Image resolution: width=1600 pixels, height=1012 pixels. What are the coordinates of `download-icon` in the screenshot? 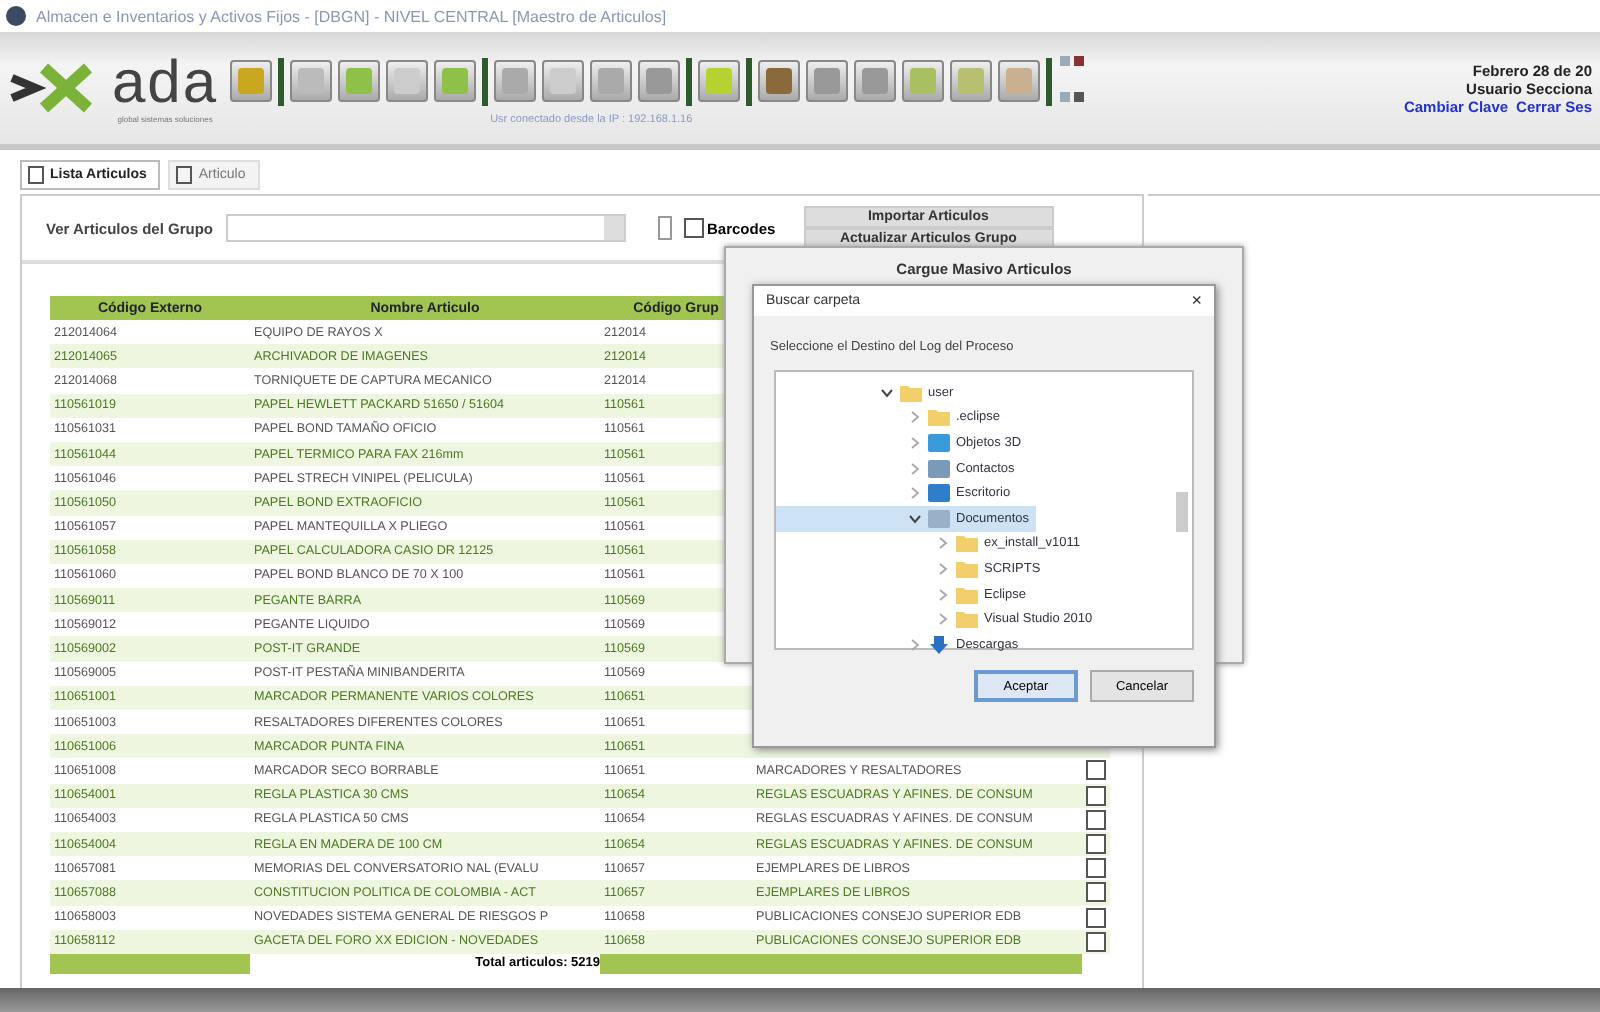 It's located at (939, 644).